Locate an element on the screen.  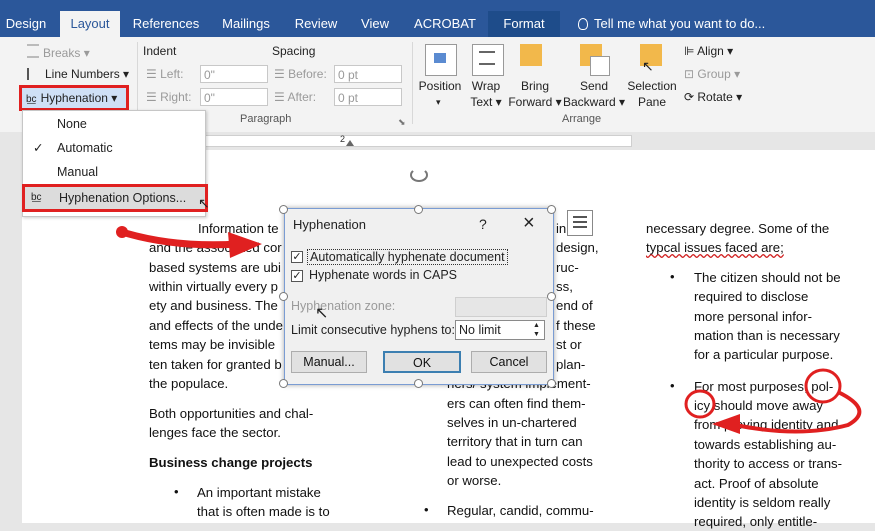
annotation-dot is located at coordinates (122, 232).